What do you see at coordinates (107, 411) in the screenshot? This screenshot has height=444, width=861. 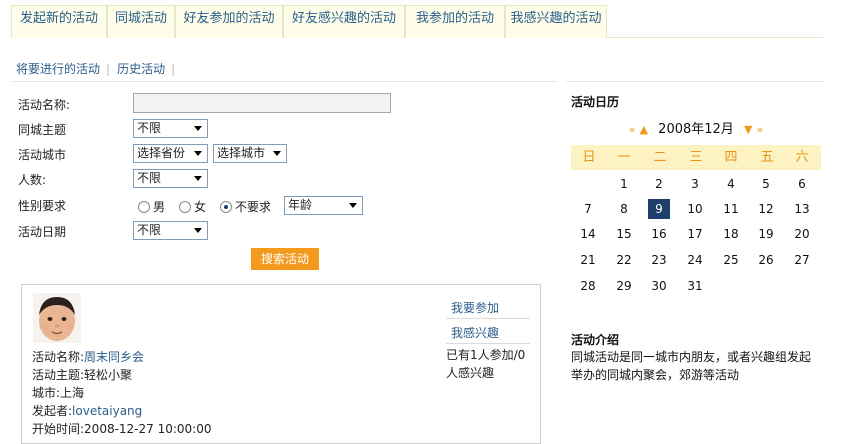 I see `organizer-link: lovetaiyang` at bounding box center [107, 411].